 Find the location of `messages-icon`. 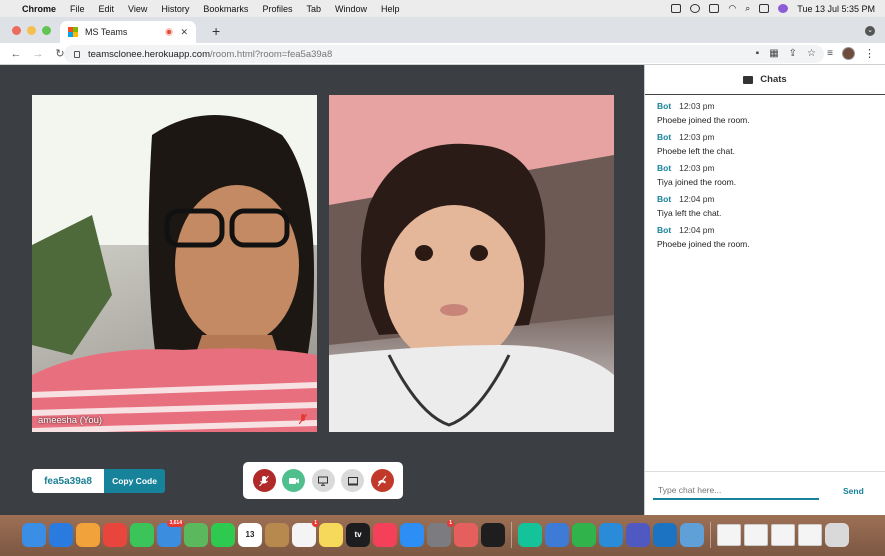

messages-icon is located at coordinates (142, 534).